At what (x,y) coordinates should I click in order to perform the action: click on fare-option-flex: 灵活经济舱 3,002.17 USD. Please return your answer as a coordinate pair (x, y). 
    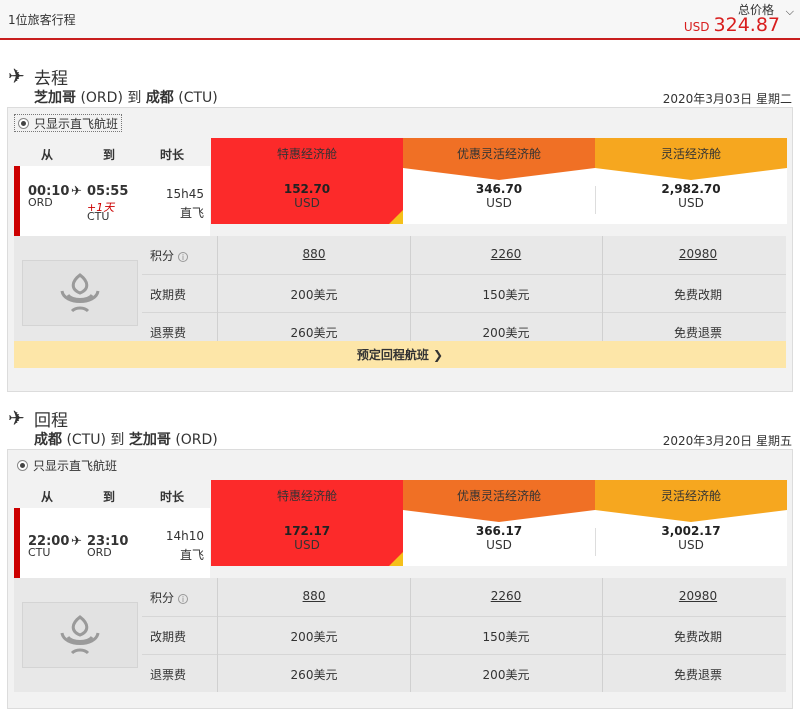
    Looking at the image, I should click on (691, 529).